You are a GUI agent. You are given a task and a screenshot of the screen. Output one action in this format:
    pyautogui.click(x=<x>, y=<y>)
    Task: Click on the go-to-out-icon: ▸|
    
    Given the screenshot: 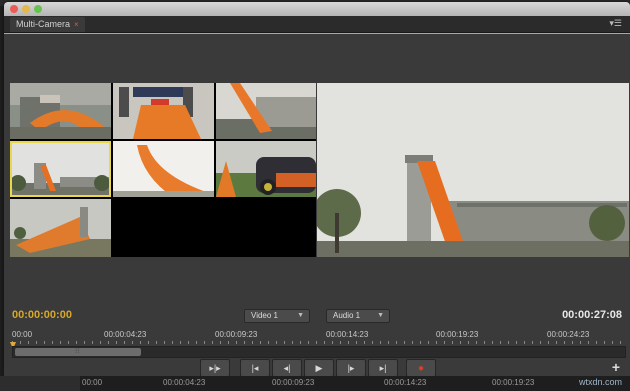 What is the action you would take?
    pyautogui.click(x=383, y=368)
    